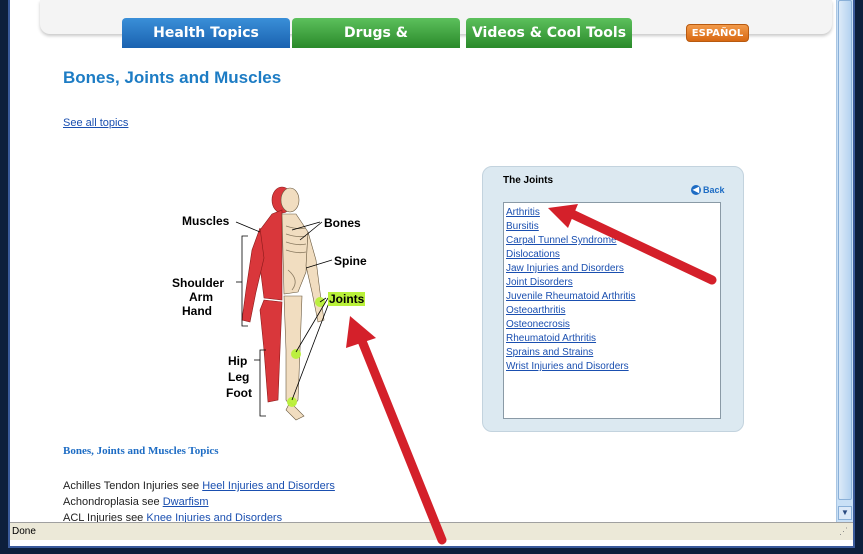  I want to click on topic-link: Dwarfism, so click(186, 502).